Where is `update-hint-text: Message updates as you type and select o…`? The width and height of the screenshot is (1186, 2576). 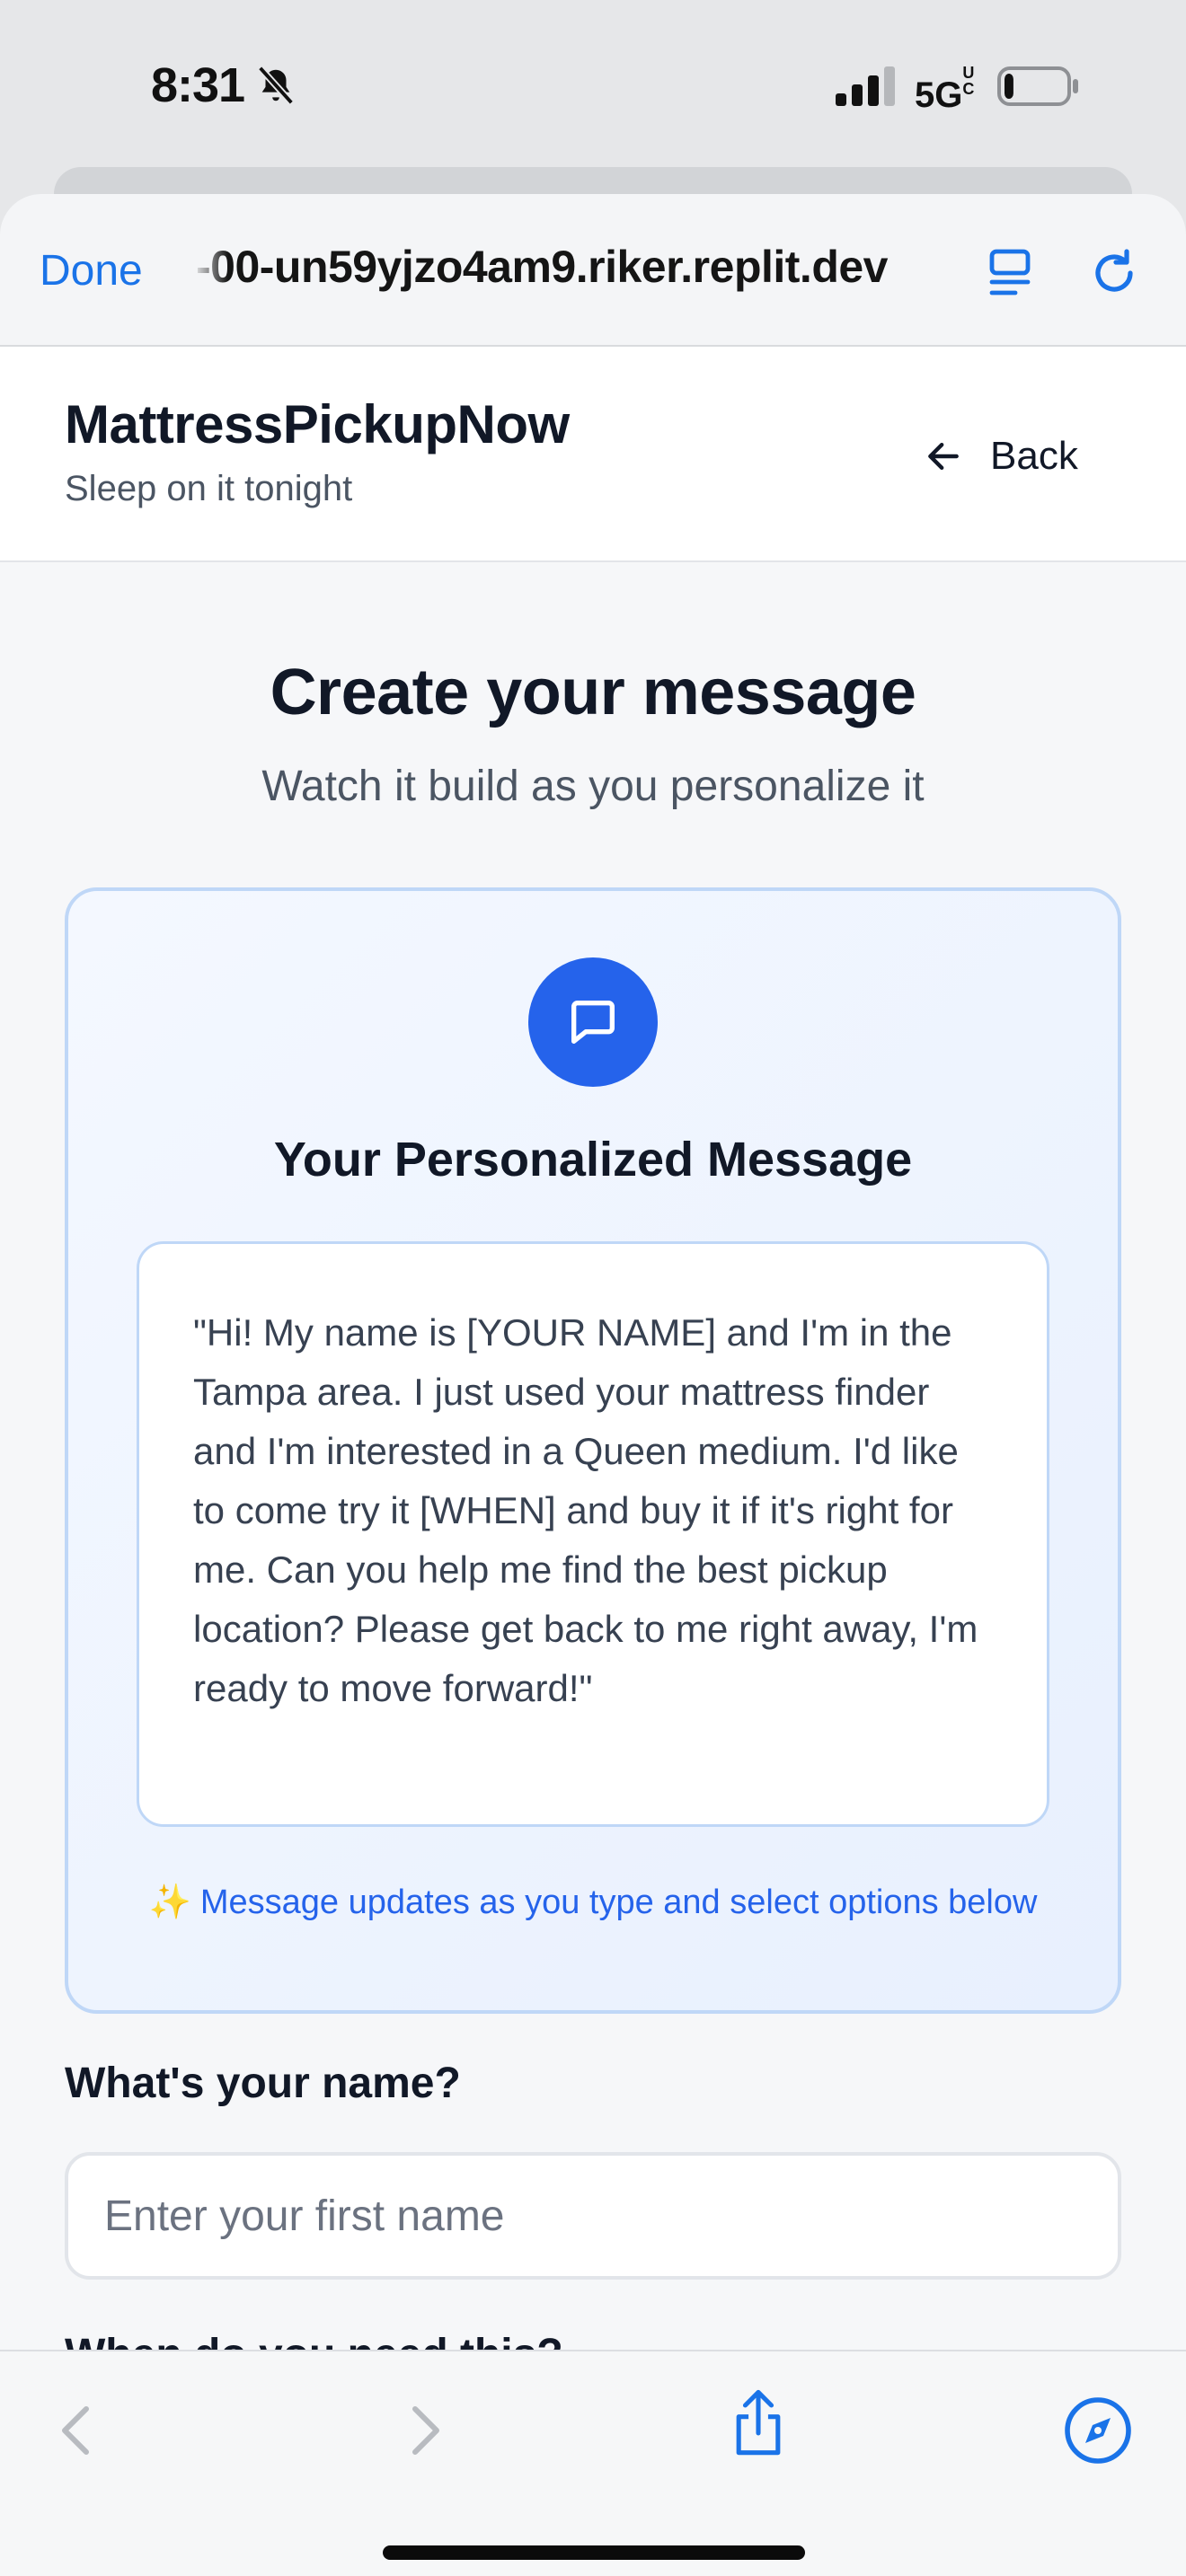 update-hint-text: Message updates as you type and select o… is located at coordinates (618, 1902).